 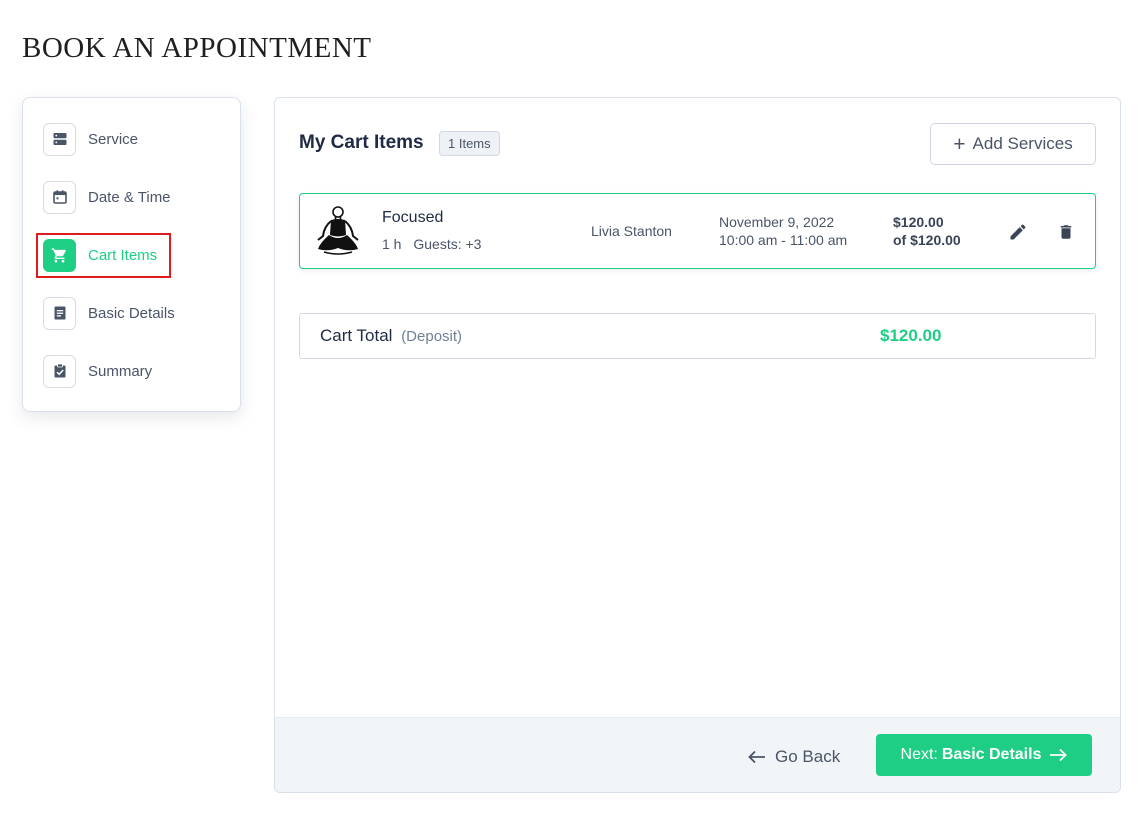 What do you see at coordinates (911, 335) in the screenshot?
I see `cart-total-value: $120.00` at bounding box center [911, 335].